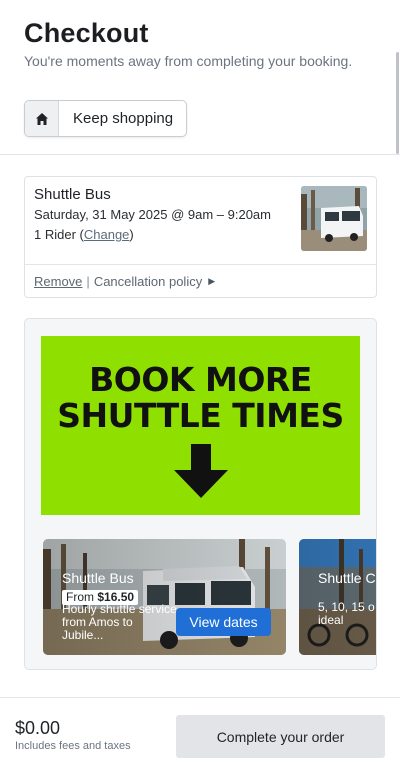 The height and width of the screenshot is (772, 400). Describe the element at coordinates (123, 118) in the screenshot. I see `keep-shopping-label: Keep shopping` at that location.